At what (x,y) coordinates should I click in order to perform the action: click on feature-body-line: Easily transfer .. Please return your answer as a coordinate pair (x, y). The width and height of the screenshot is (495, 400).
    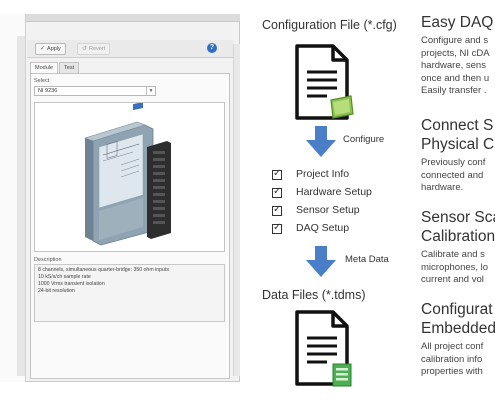
    Looking at the image, I should click on (454, 90).